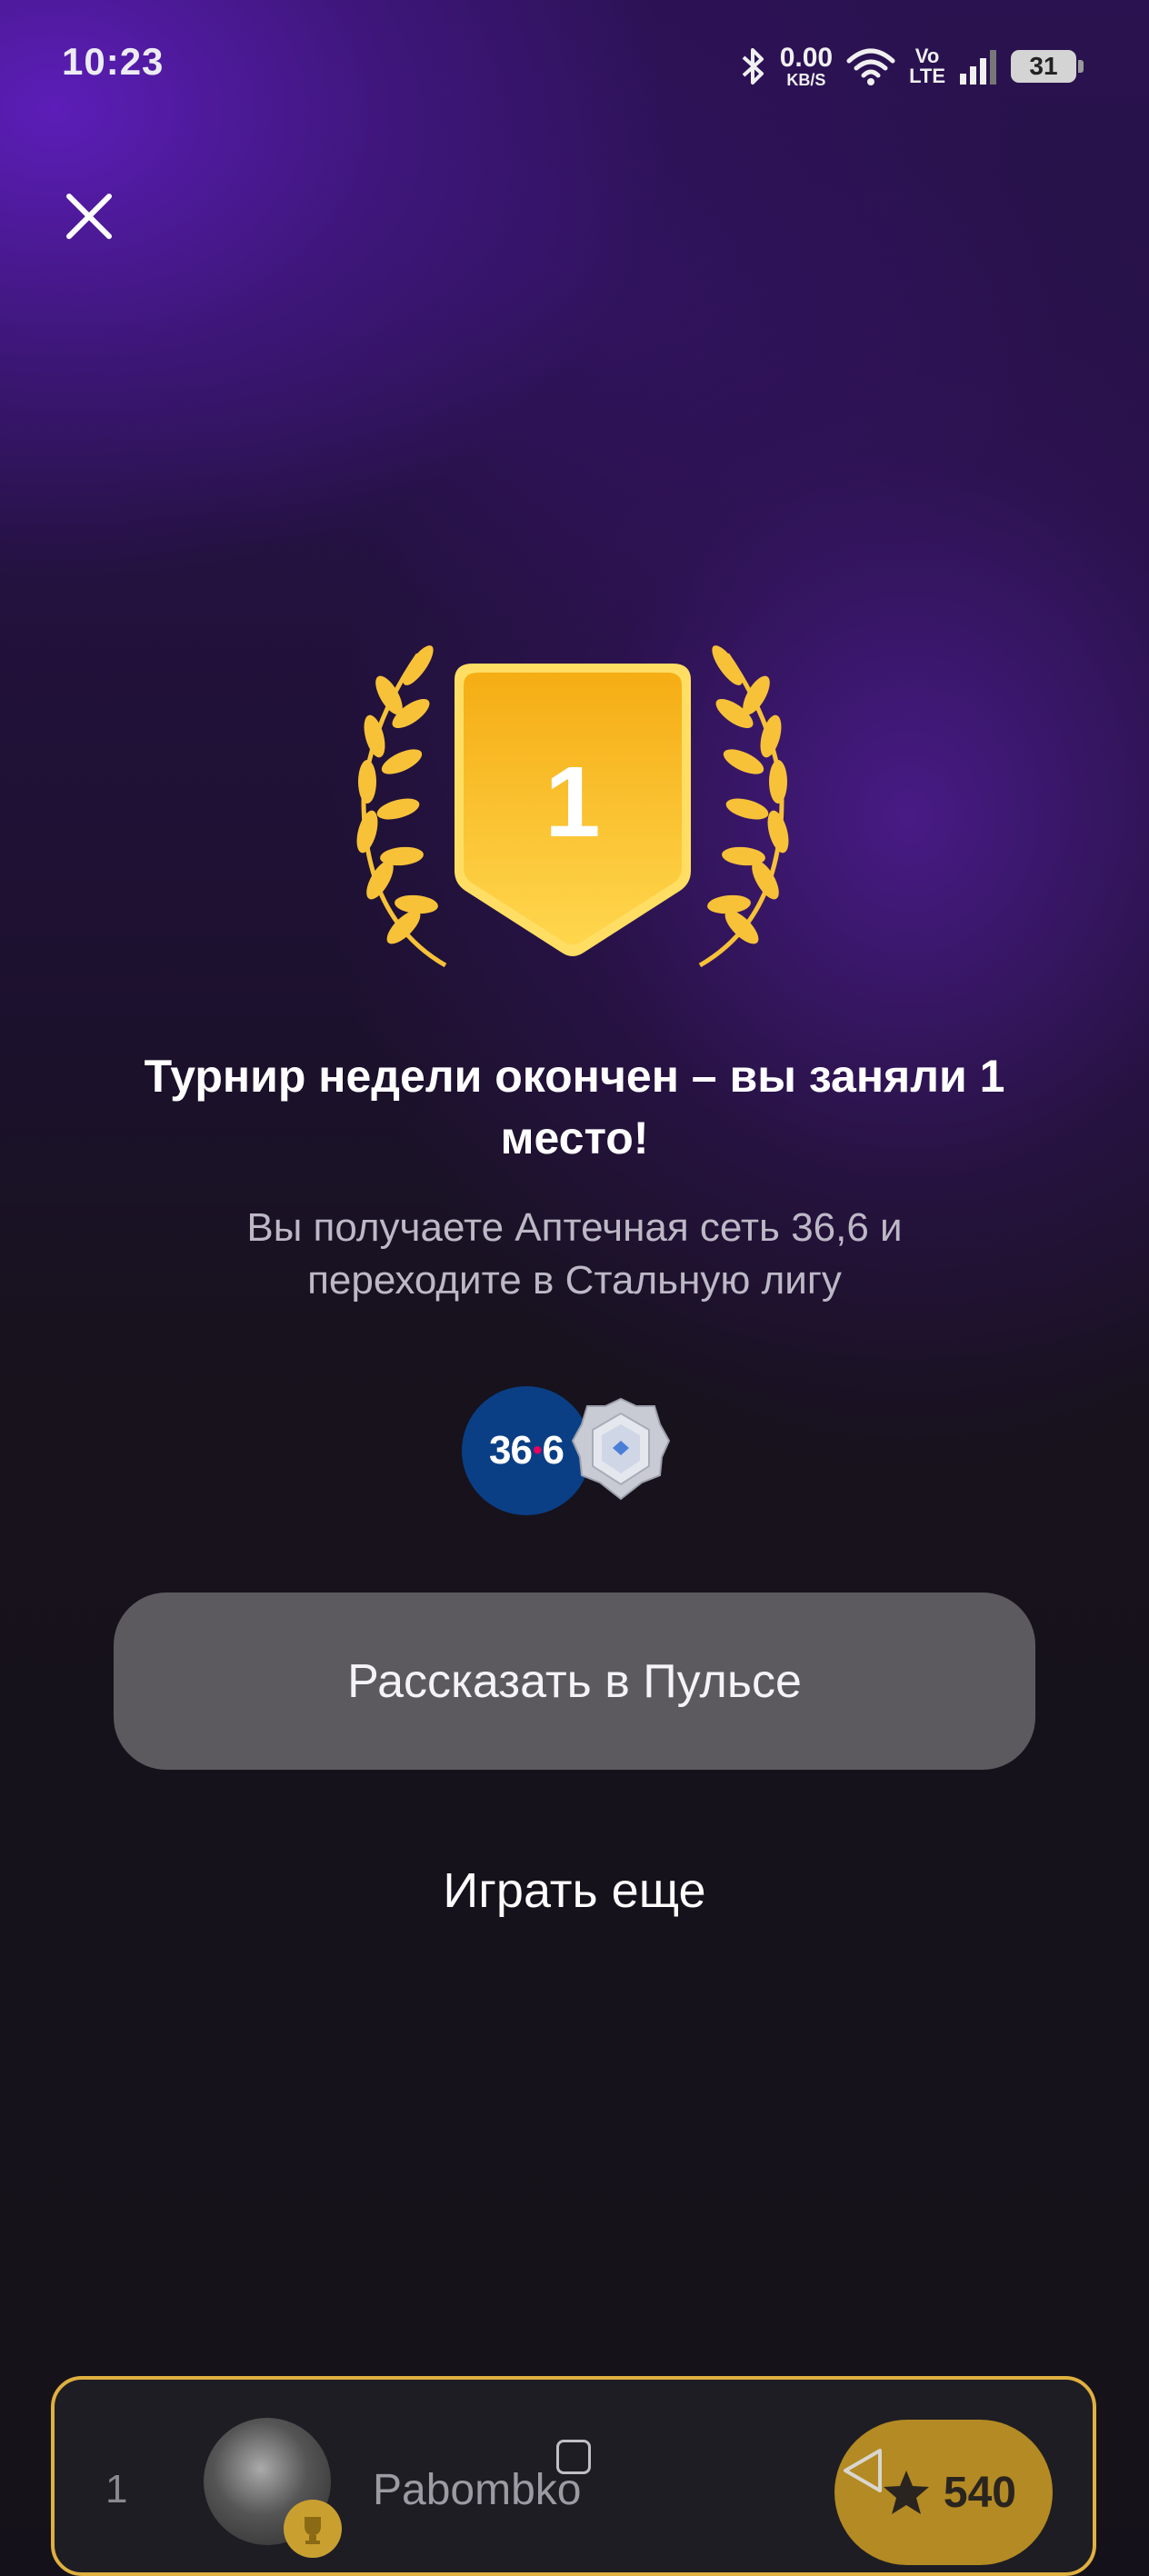  Describe the element at coordinates (572, 802) in the screenshot. I see `place-number: 1` at that location.